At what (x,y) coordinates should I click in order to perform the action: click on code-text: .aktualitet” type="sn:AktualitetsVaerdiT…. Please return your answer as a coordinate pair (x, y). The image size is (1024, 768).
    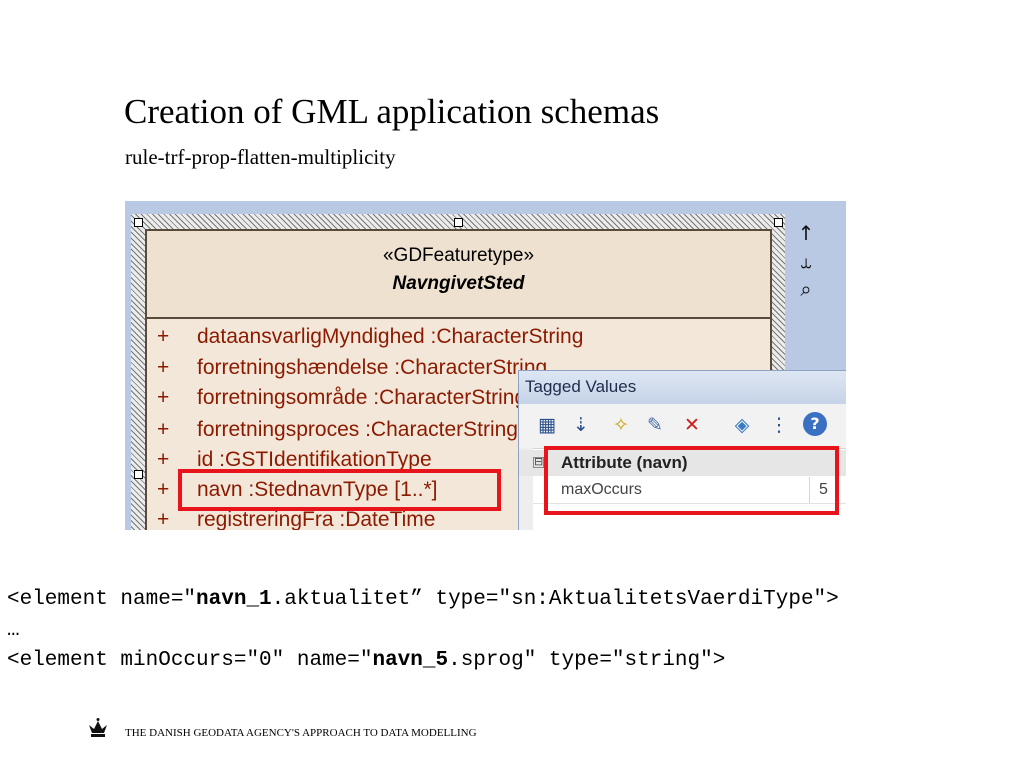
    Looking at the image, I should click on (555, 599).